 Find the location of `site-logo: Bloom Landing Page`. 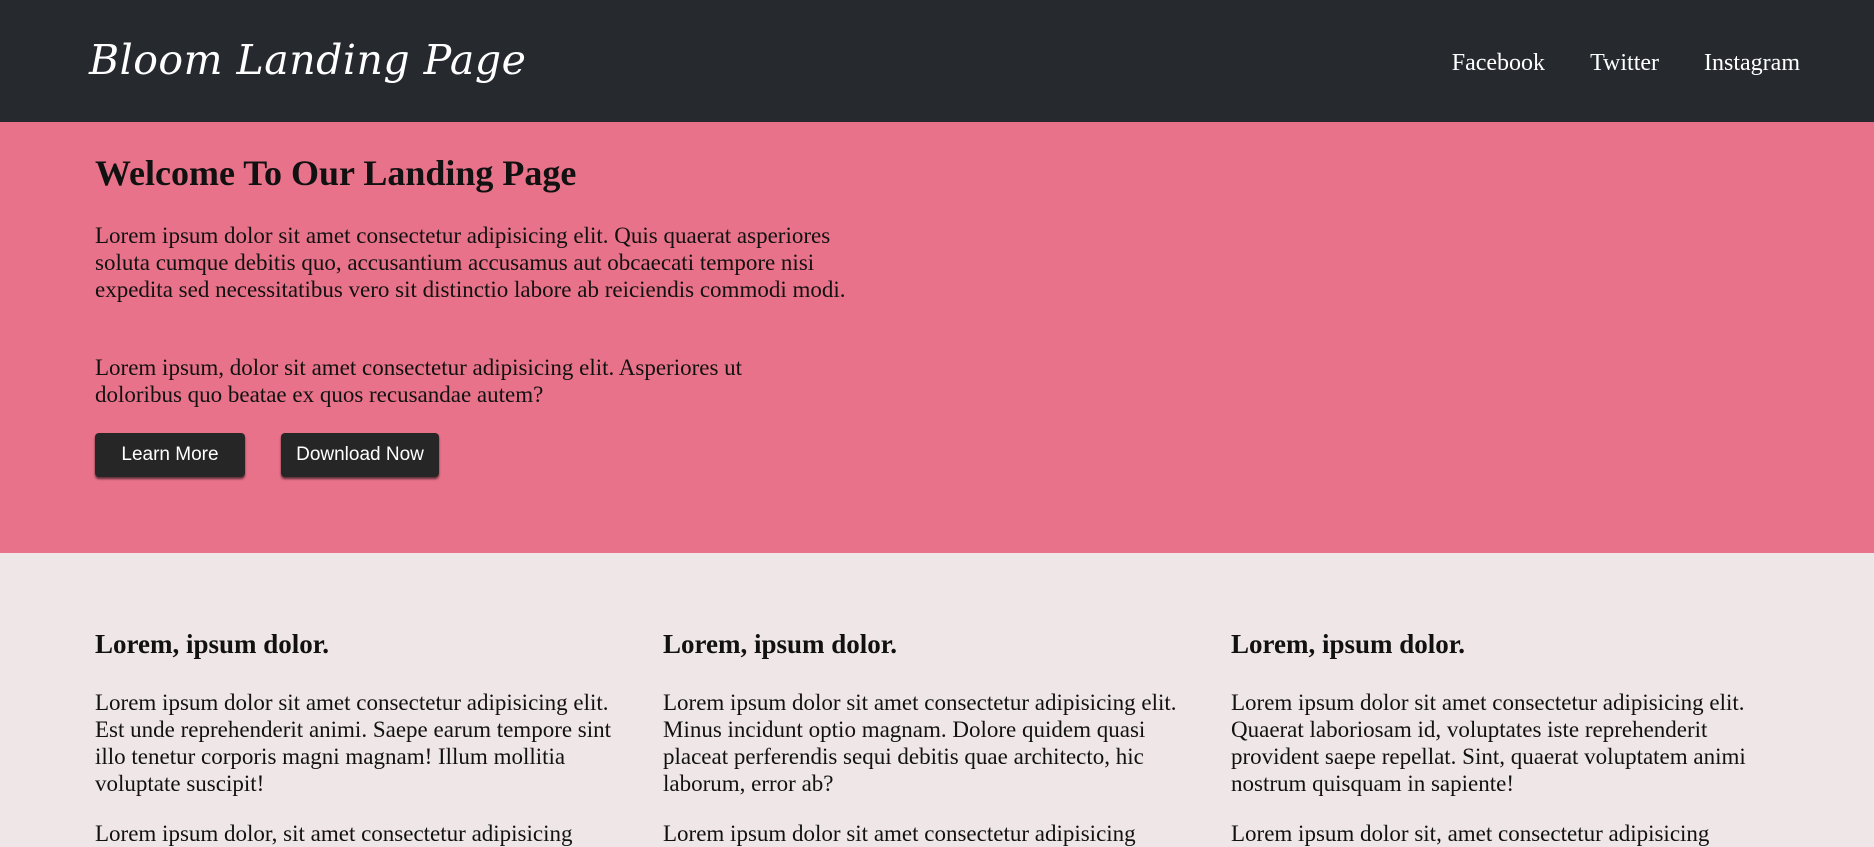

site-logo: Bloom Landing Page is located at coordinates (307, 60).